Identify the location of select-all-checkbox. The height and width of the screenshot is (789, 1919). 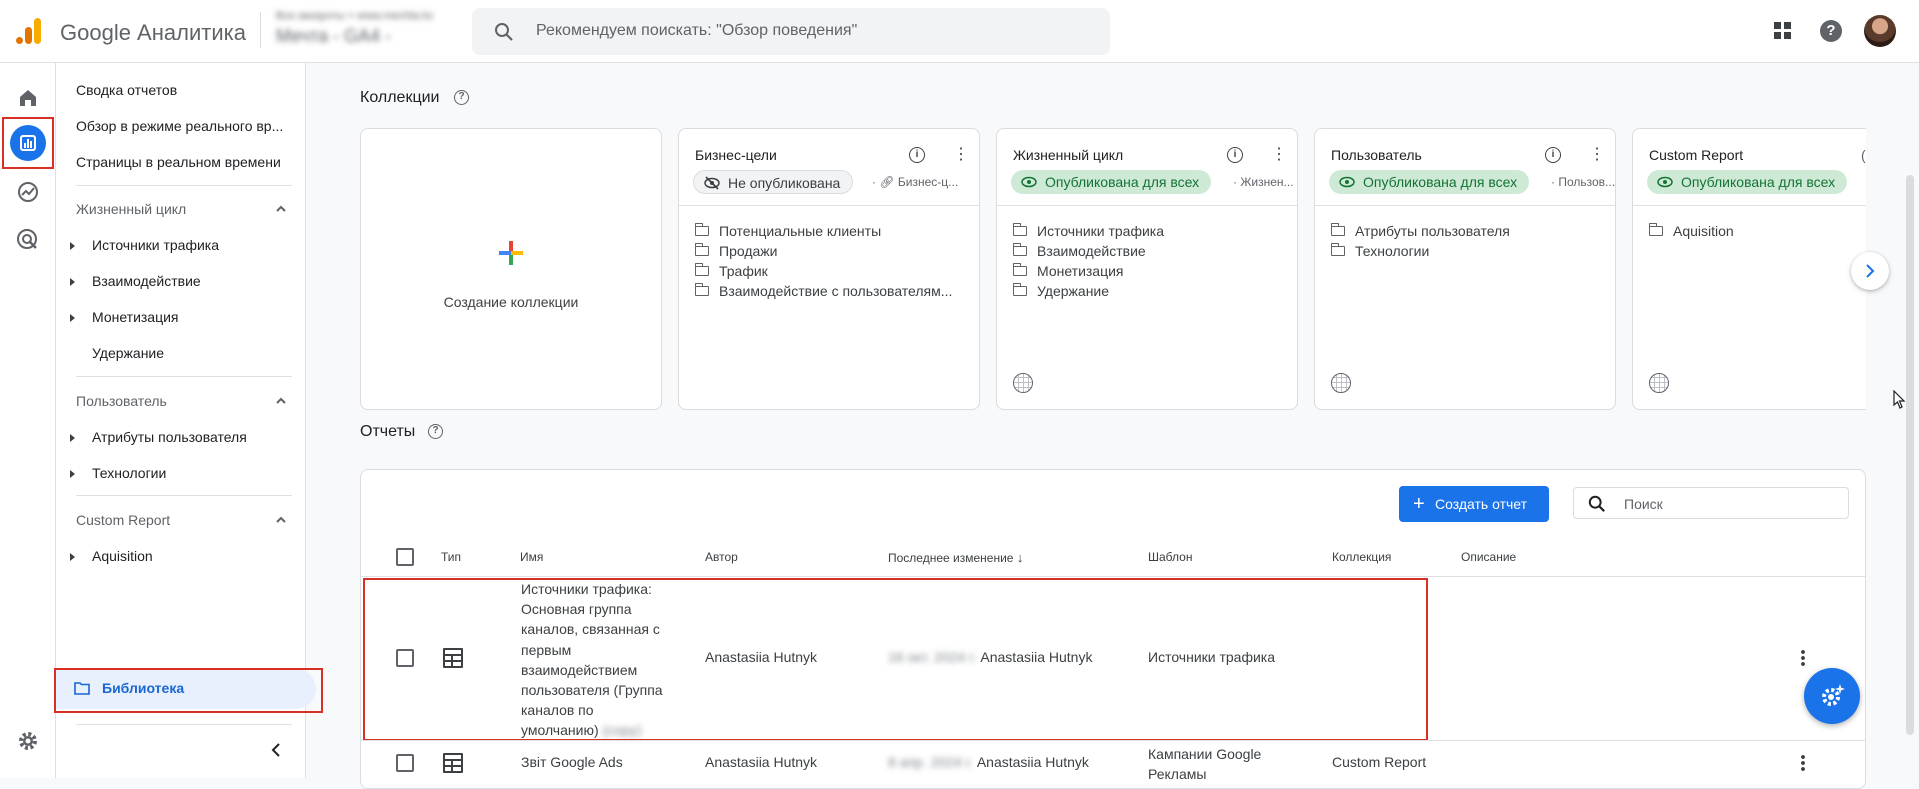
(405, 557).